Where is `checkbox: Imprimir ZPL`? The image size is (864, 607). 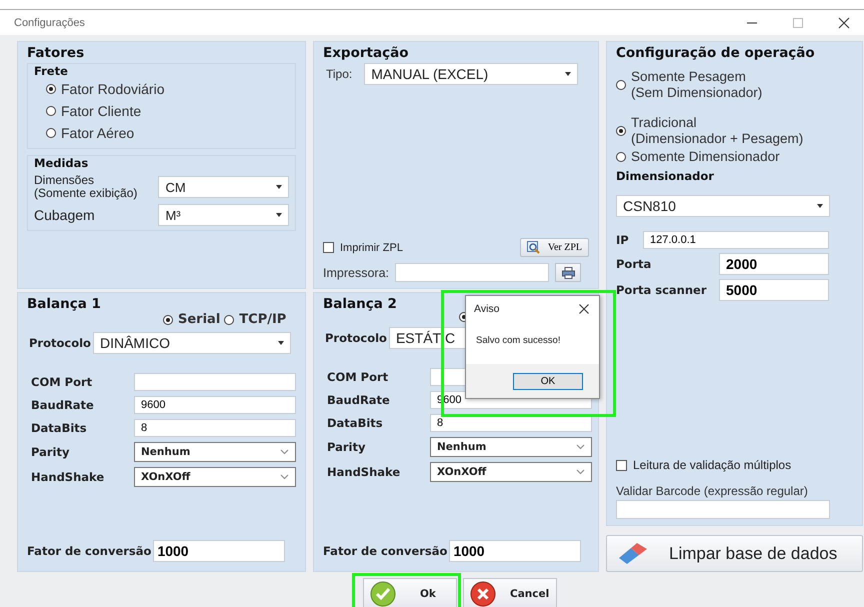
checkbox: Imprimir ZPL is located at coordinates (363, 248).